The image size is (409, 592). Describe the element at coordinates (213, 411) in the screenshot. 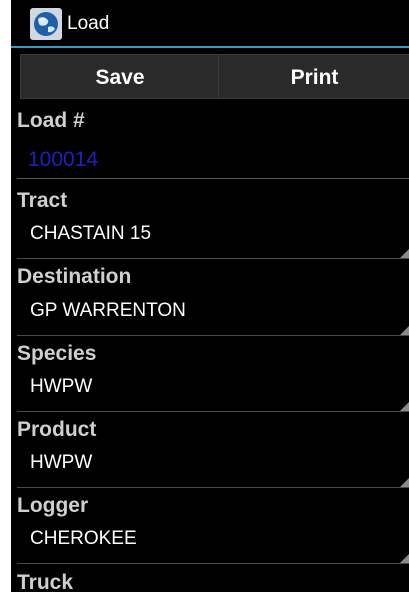

I see `species-underline` at that location.